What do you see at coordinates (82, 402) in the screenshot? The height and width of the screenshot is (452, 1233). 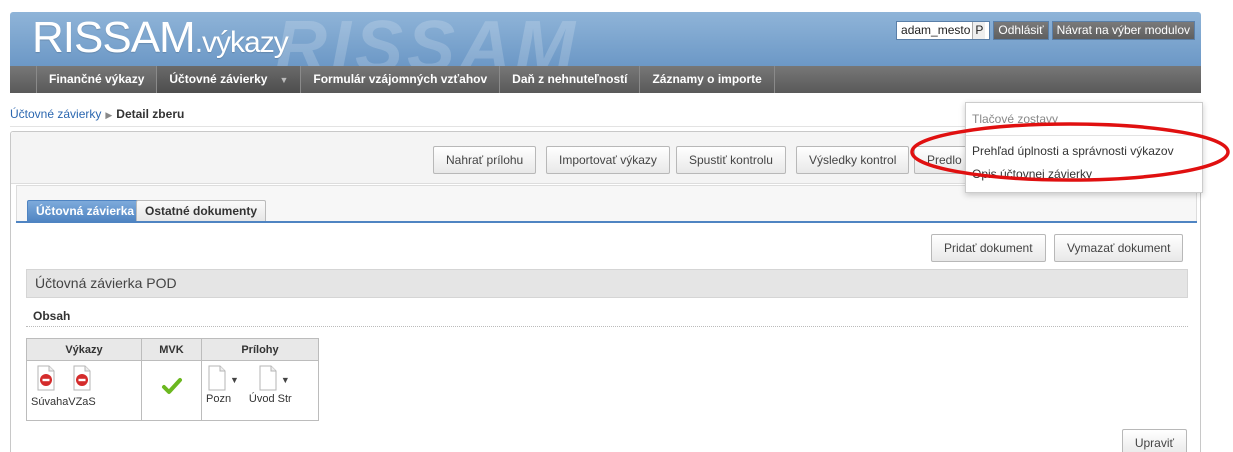 I see `report-label: VZaS` at bounding box center [82, 402].